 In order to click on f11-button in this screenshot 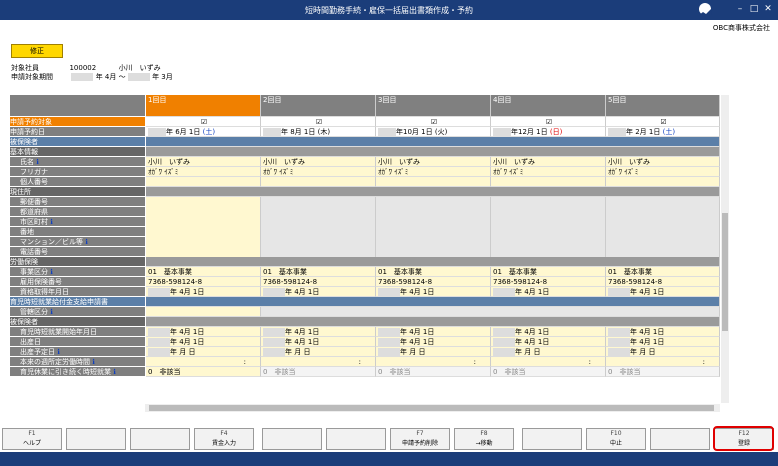, I will do `click(680, 439)`.